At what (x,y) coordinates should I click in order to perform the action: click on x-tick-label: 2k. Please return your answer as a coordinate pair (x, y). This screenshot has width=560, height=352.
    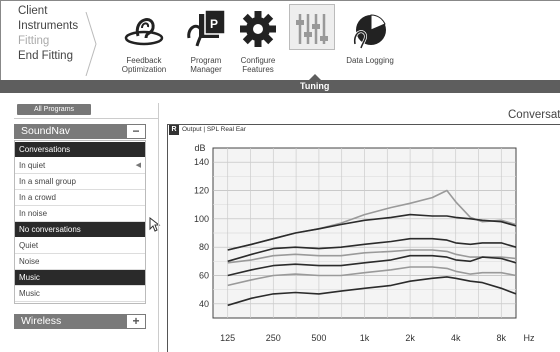
    Looking at the image, I should click on (410, 338).